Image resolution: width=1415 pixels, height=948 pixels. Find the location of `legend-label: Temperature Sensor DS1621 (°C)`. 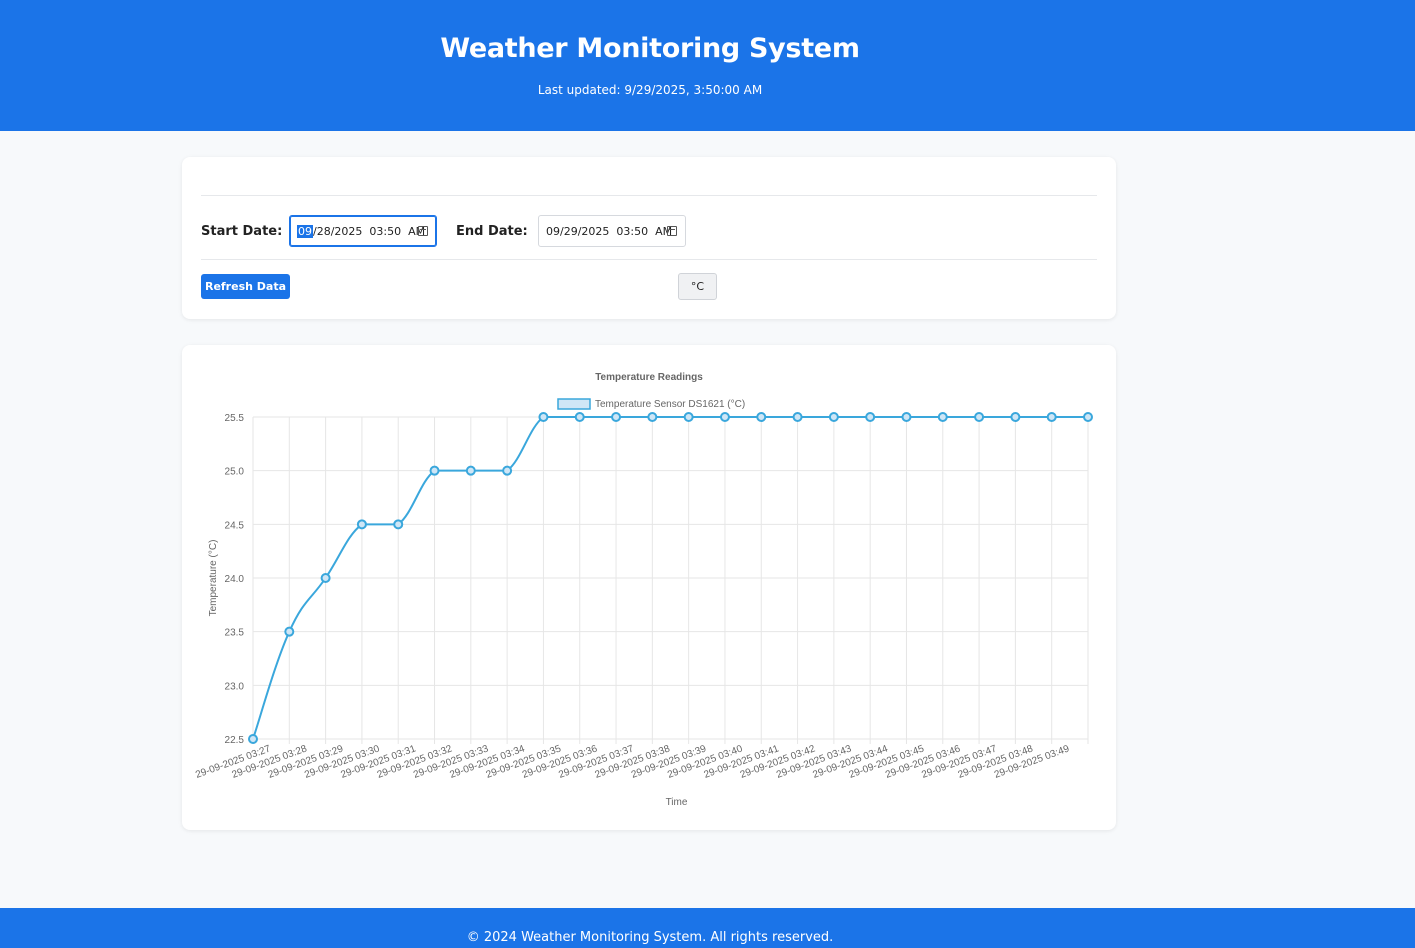

legend-label: Temperature Sensor DS1621 (°C) is located at coordinates (670, 404).